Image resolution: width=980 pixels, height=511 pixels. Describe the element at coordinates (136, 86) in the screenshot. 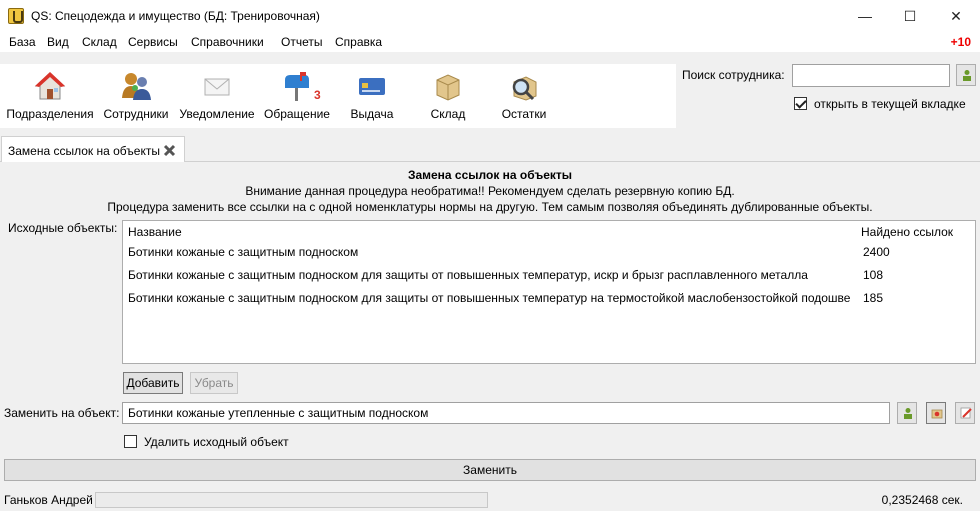

I see `people-icon` at that location.